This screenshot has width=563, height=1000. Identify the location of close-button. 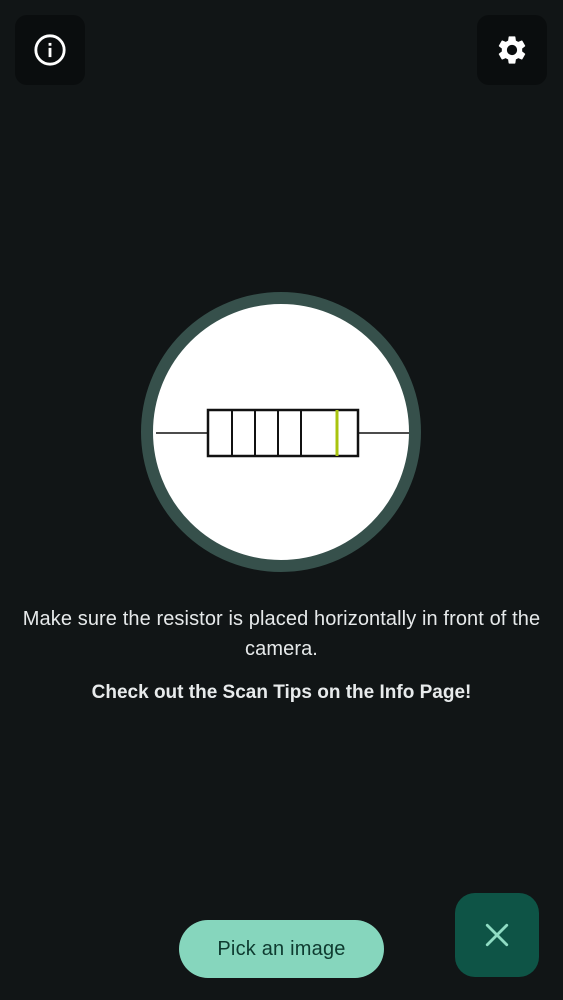
(497, 935).